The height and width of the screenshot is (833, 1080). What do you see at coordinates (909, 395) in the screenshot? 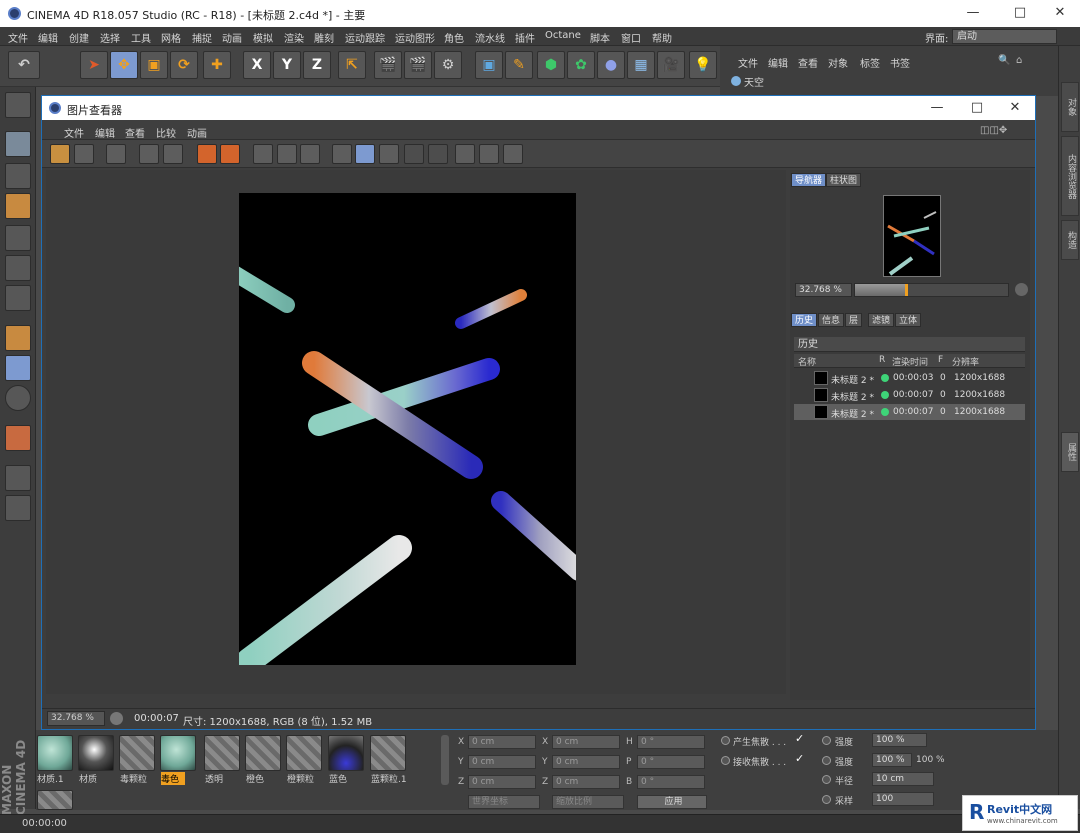
I see `history-row: 未标题 2 * 00:00:07 0 1200x1688` at bounding box center [909, 395].